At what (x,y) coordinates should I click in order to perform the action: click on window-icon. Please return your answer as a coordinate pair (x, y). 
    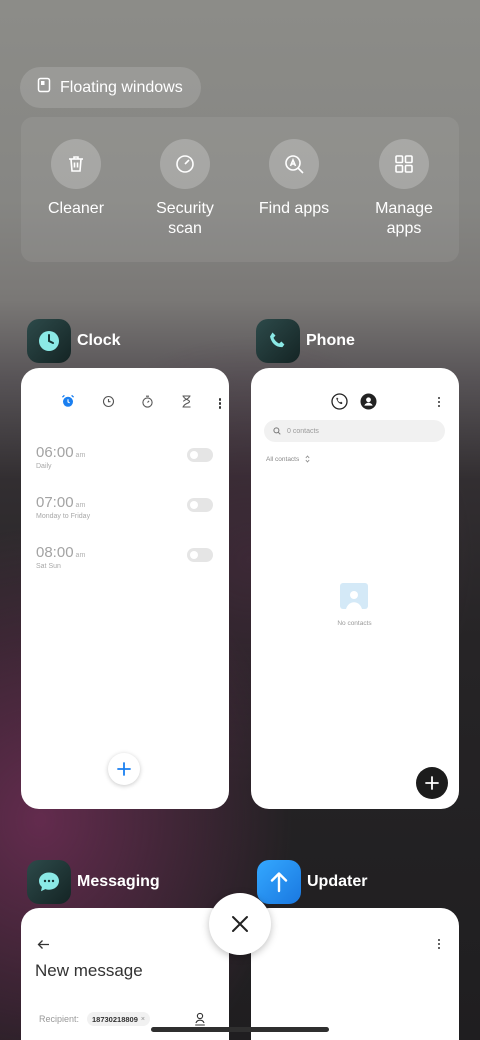
    Looking at the image, I should click on (44, 87).